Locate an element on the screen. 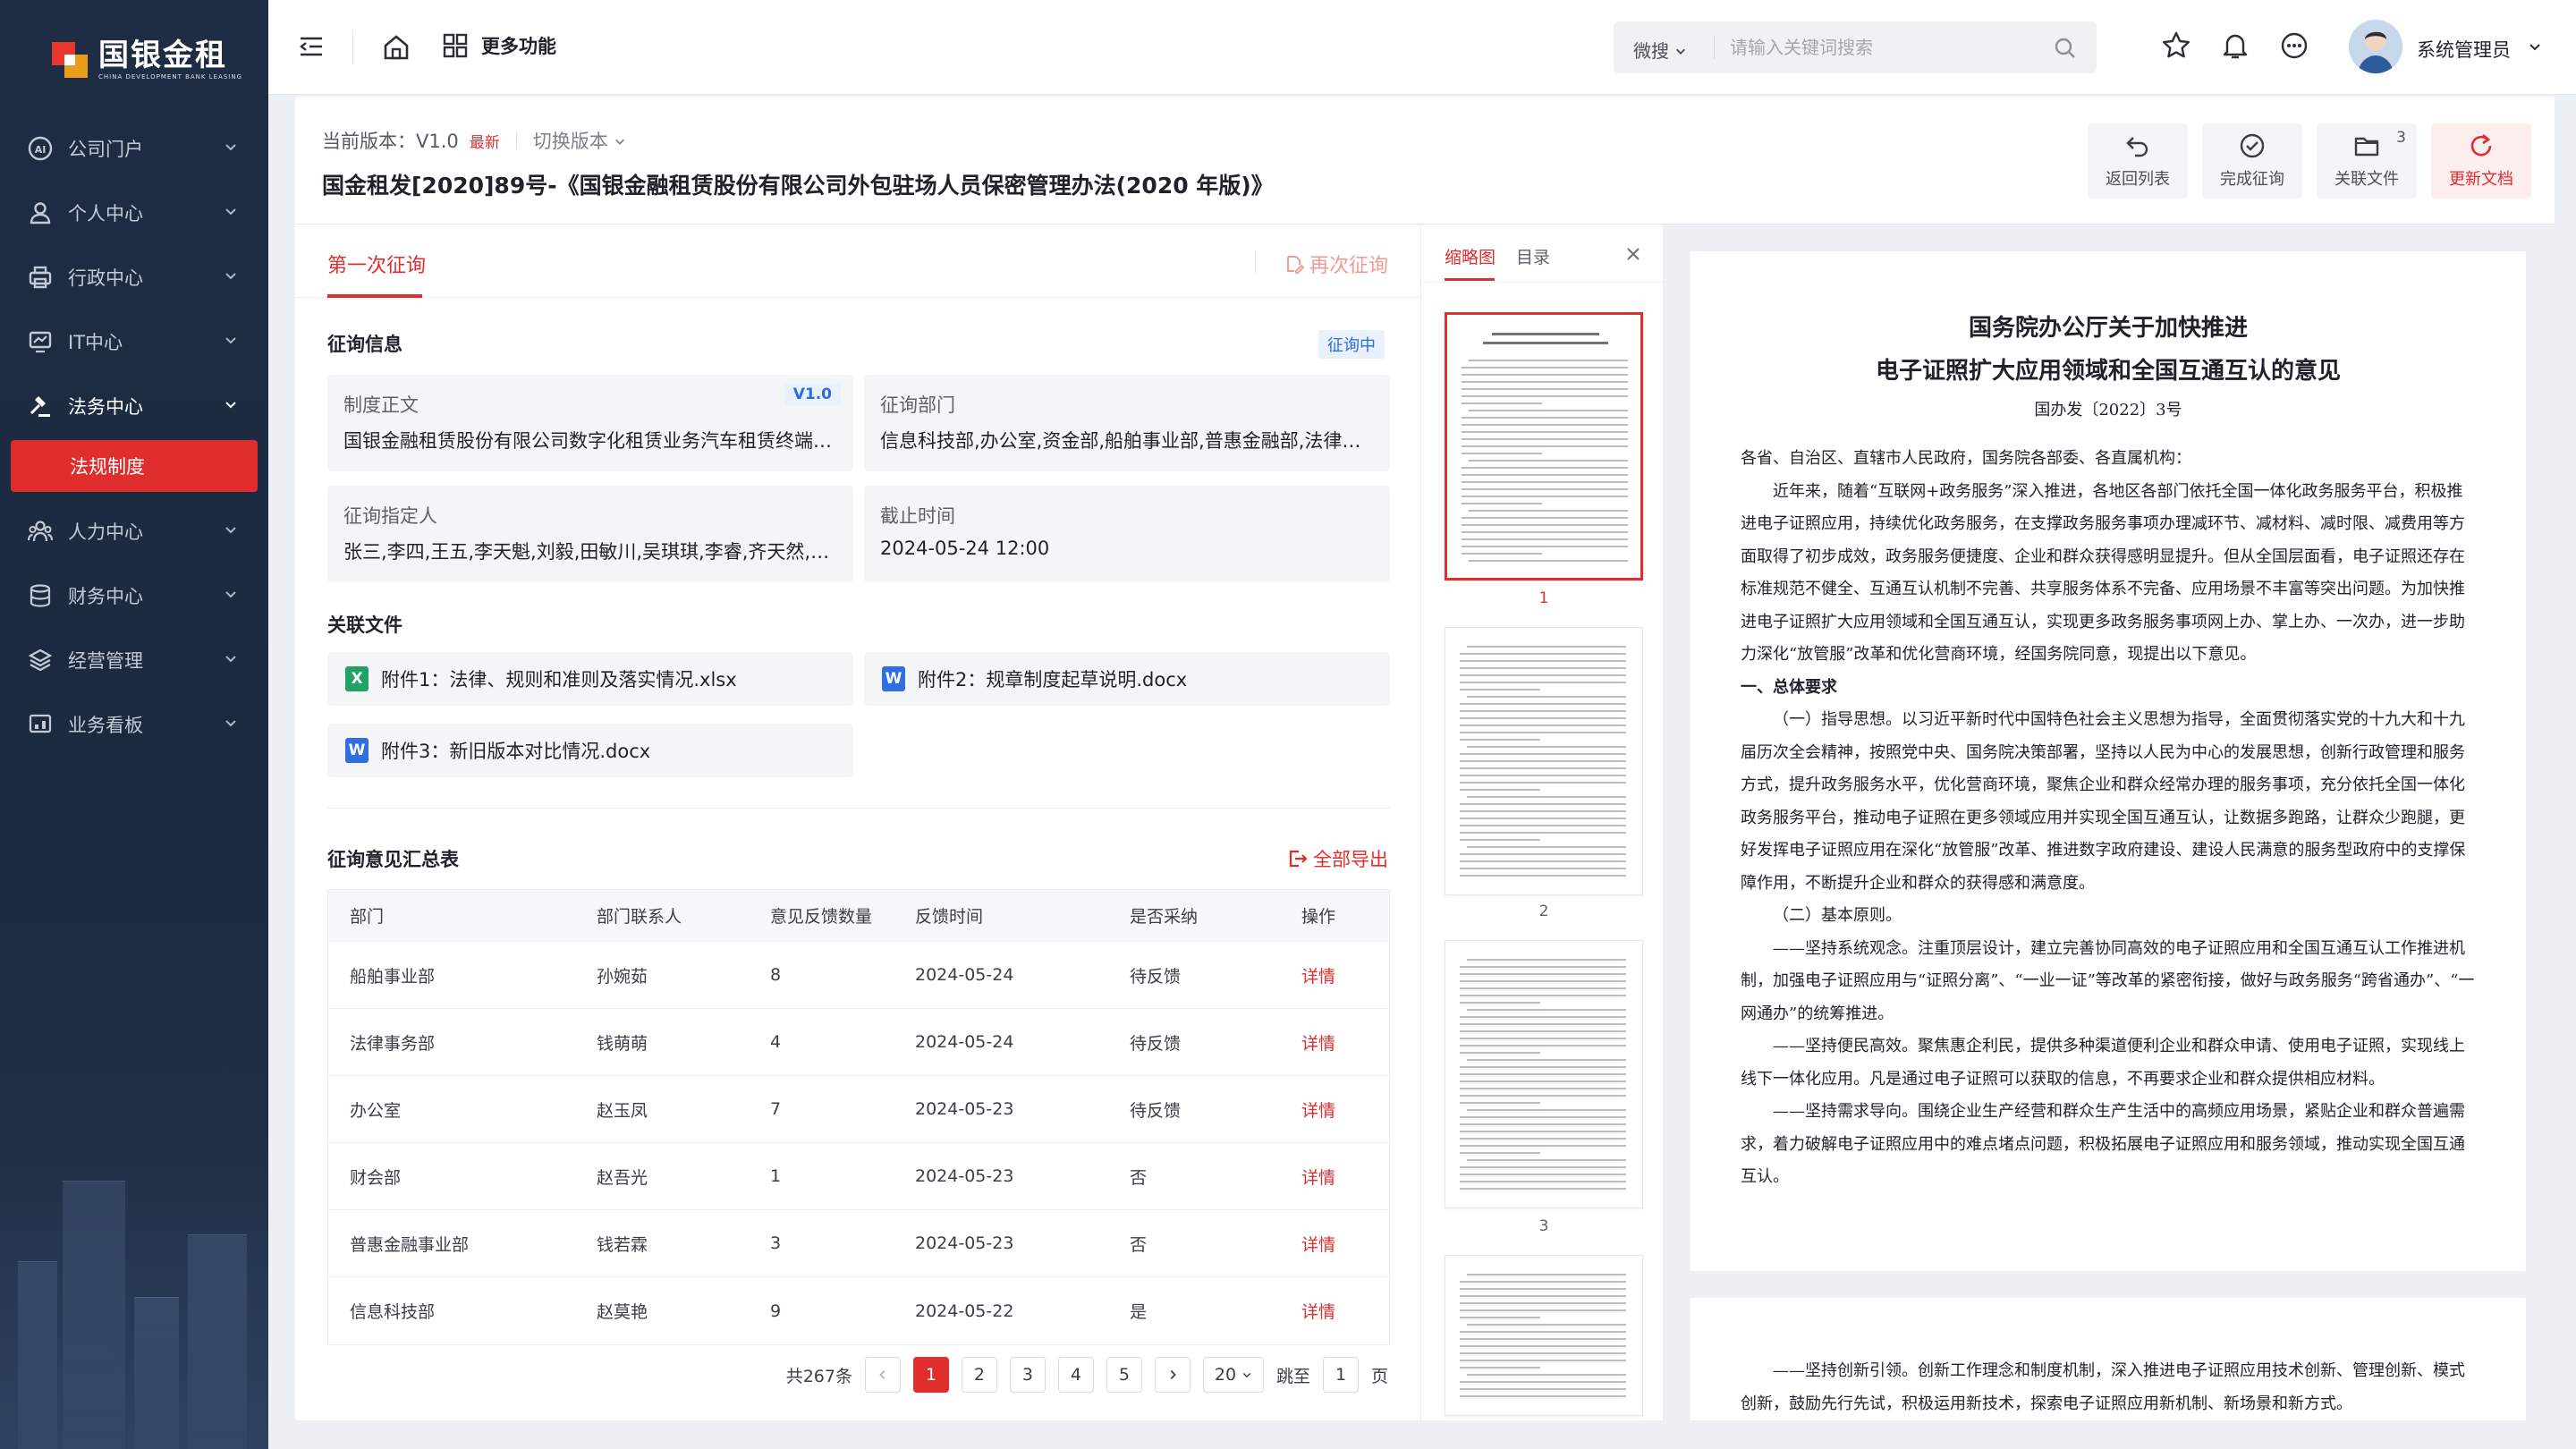 This screenshot has width=2576, height=1449. undo-icon is located at coordinates (2137, 147).